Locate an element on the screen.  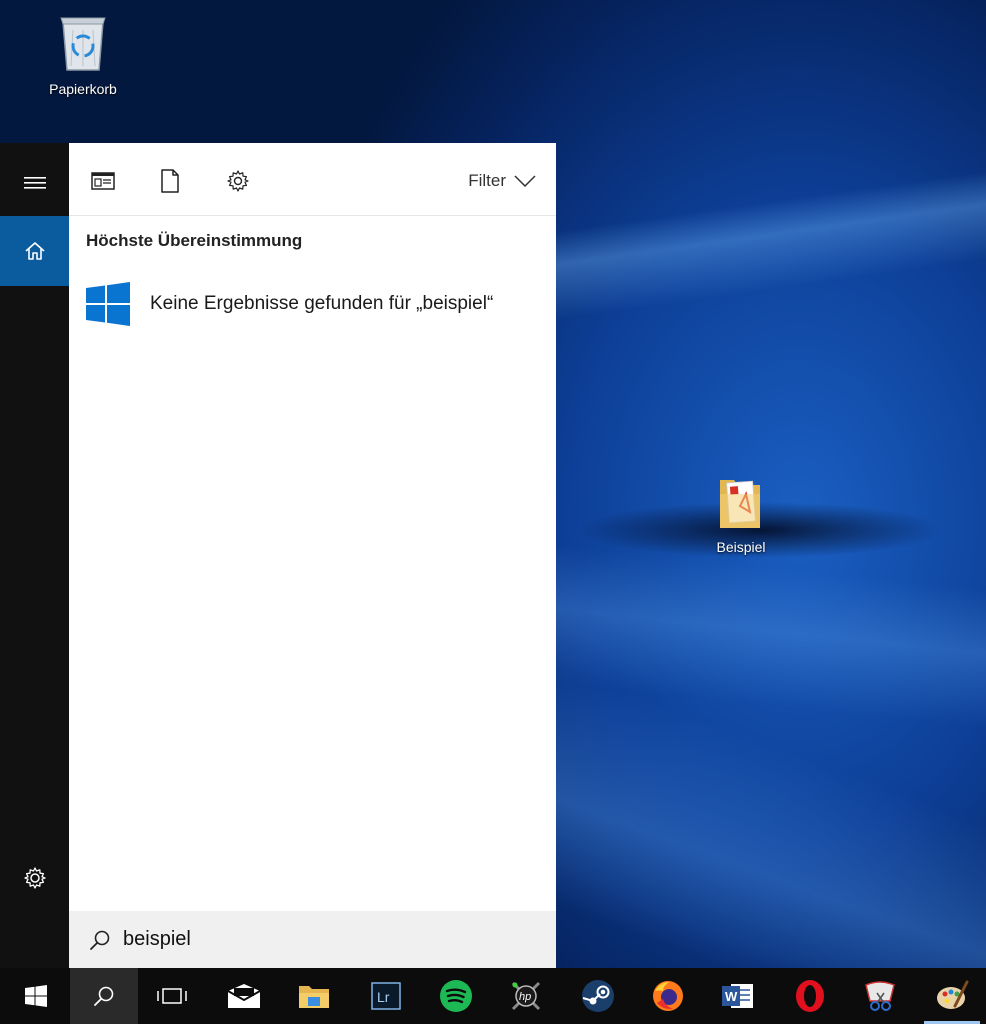
task-view-icon is located at coordinates (172, 996).